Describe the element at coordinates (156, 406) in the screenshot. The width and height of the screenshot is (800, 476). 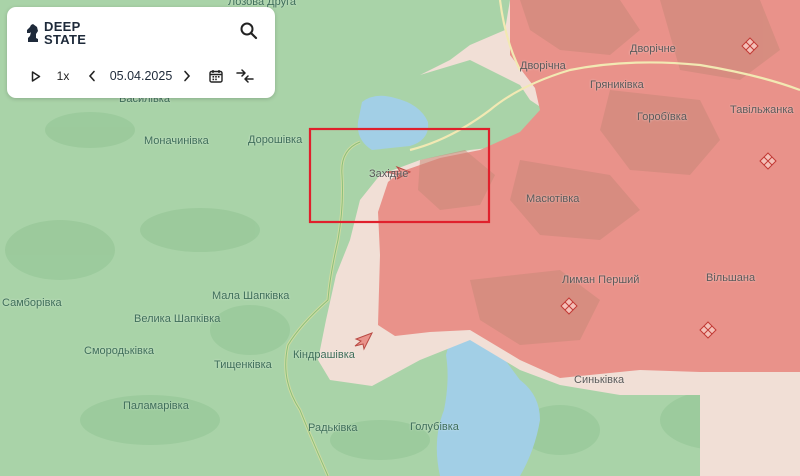
I see `place-label-palamarivka: Паламарівка` at that location.